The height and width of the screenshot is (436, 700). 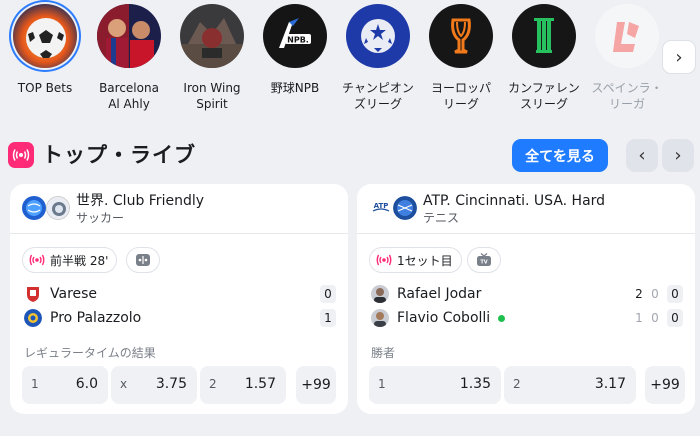 I want to click on category-npb: NPB. 野球NPB, so click(x=295, y=50).